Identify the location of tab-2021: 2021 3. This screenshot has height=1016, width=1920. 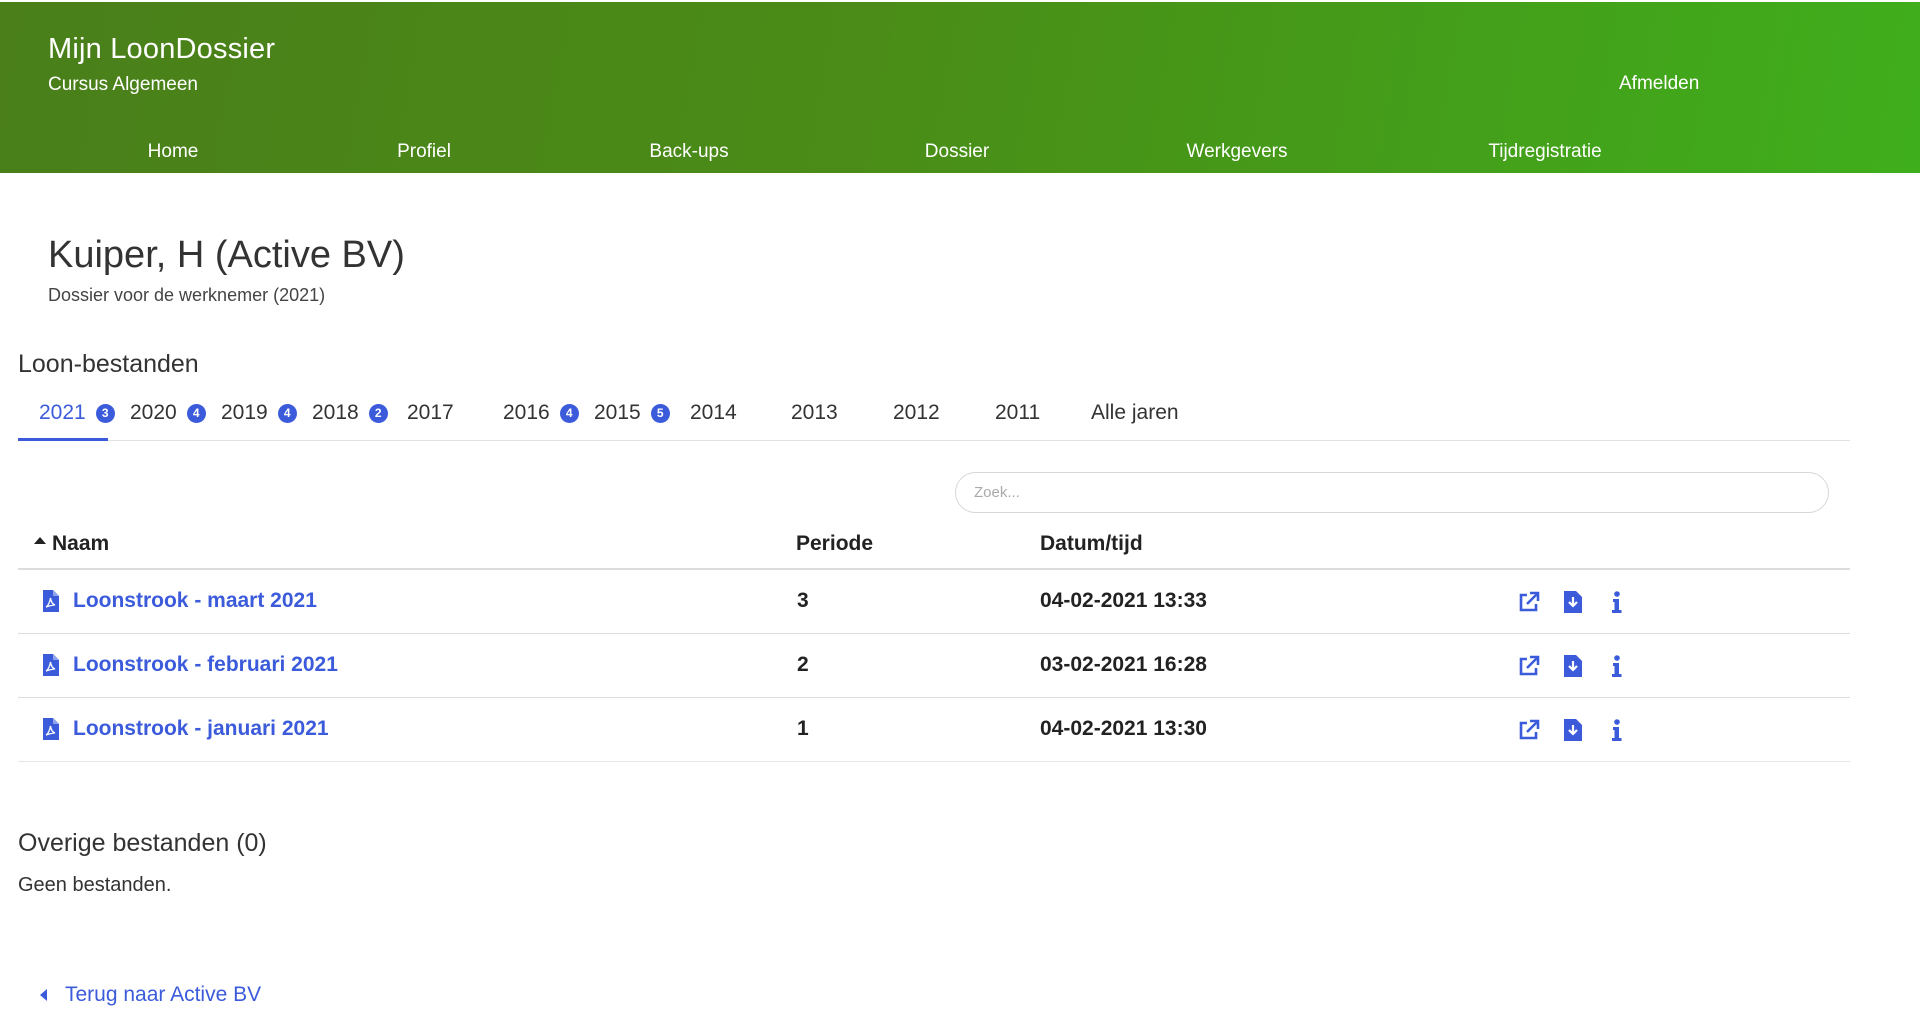
(77, 413).